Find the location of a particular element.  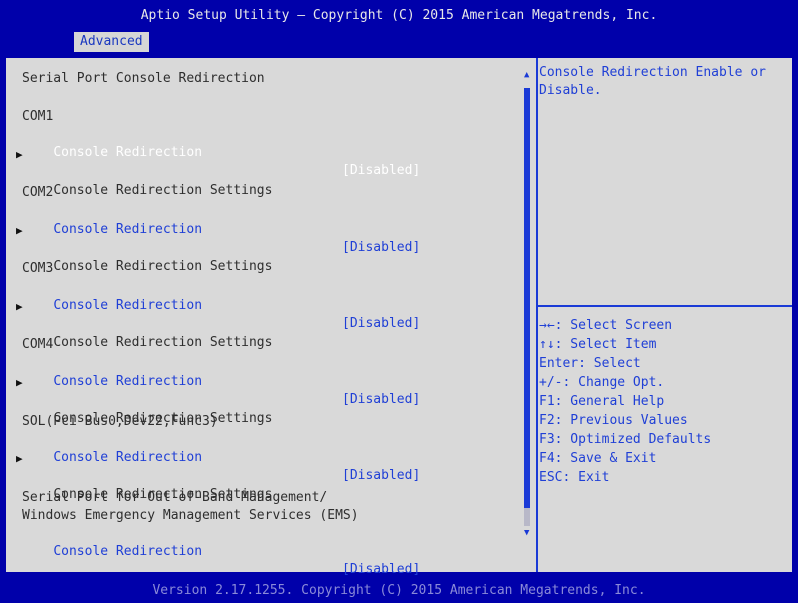

com3-console-redirection: Console Redirection [Disabled] is located at coordinates (262, 305).